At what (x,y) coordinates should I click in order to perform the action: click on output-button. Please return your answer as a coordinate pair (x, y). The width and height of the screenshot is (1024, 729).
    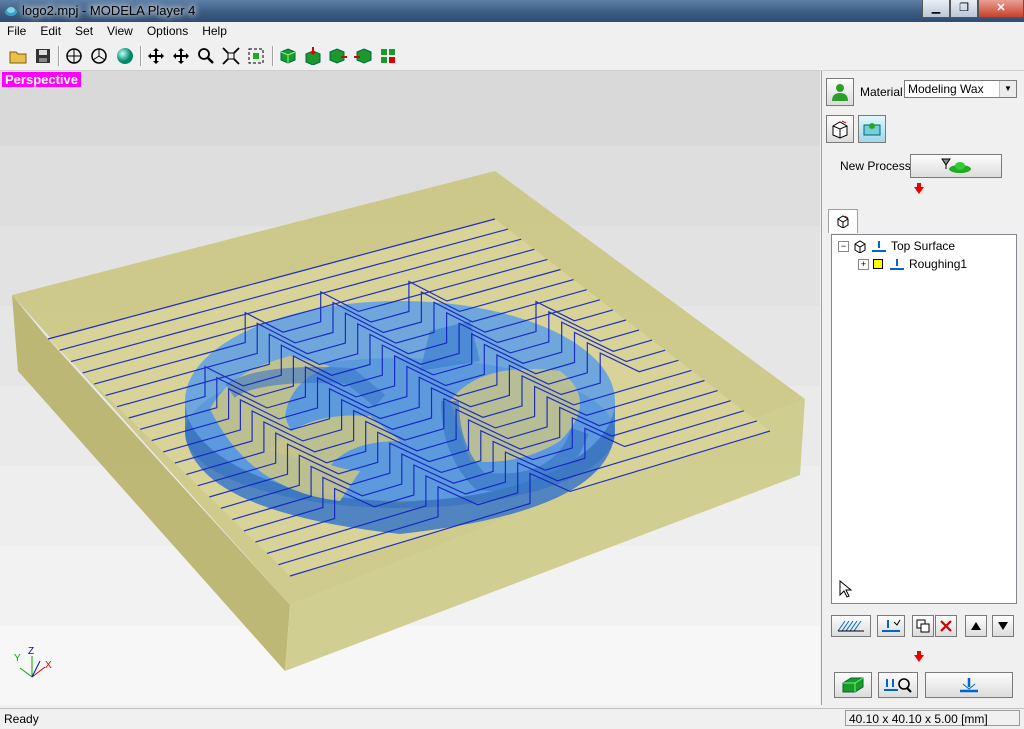
    Looking at the image, I should click on (969, 685).